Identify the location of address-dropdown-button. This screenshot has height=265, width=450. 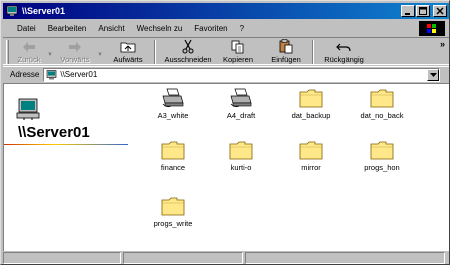
(433, 74).